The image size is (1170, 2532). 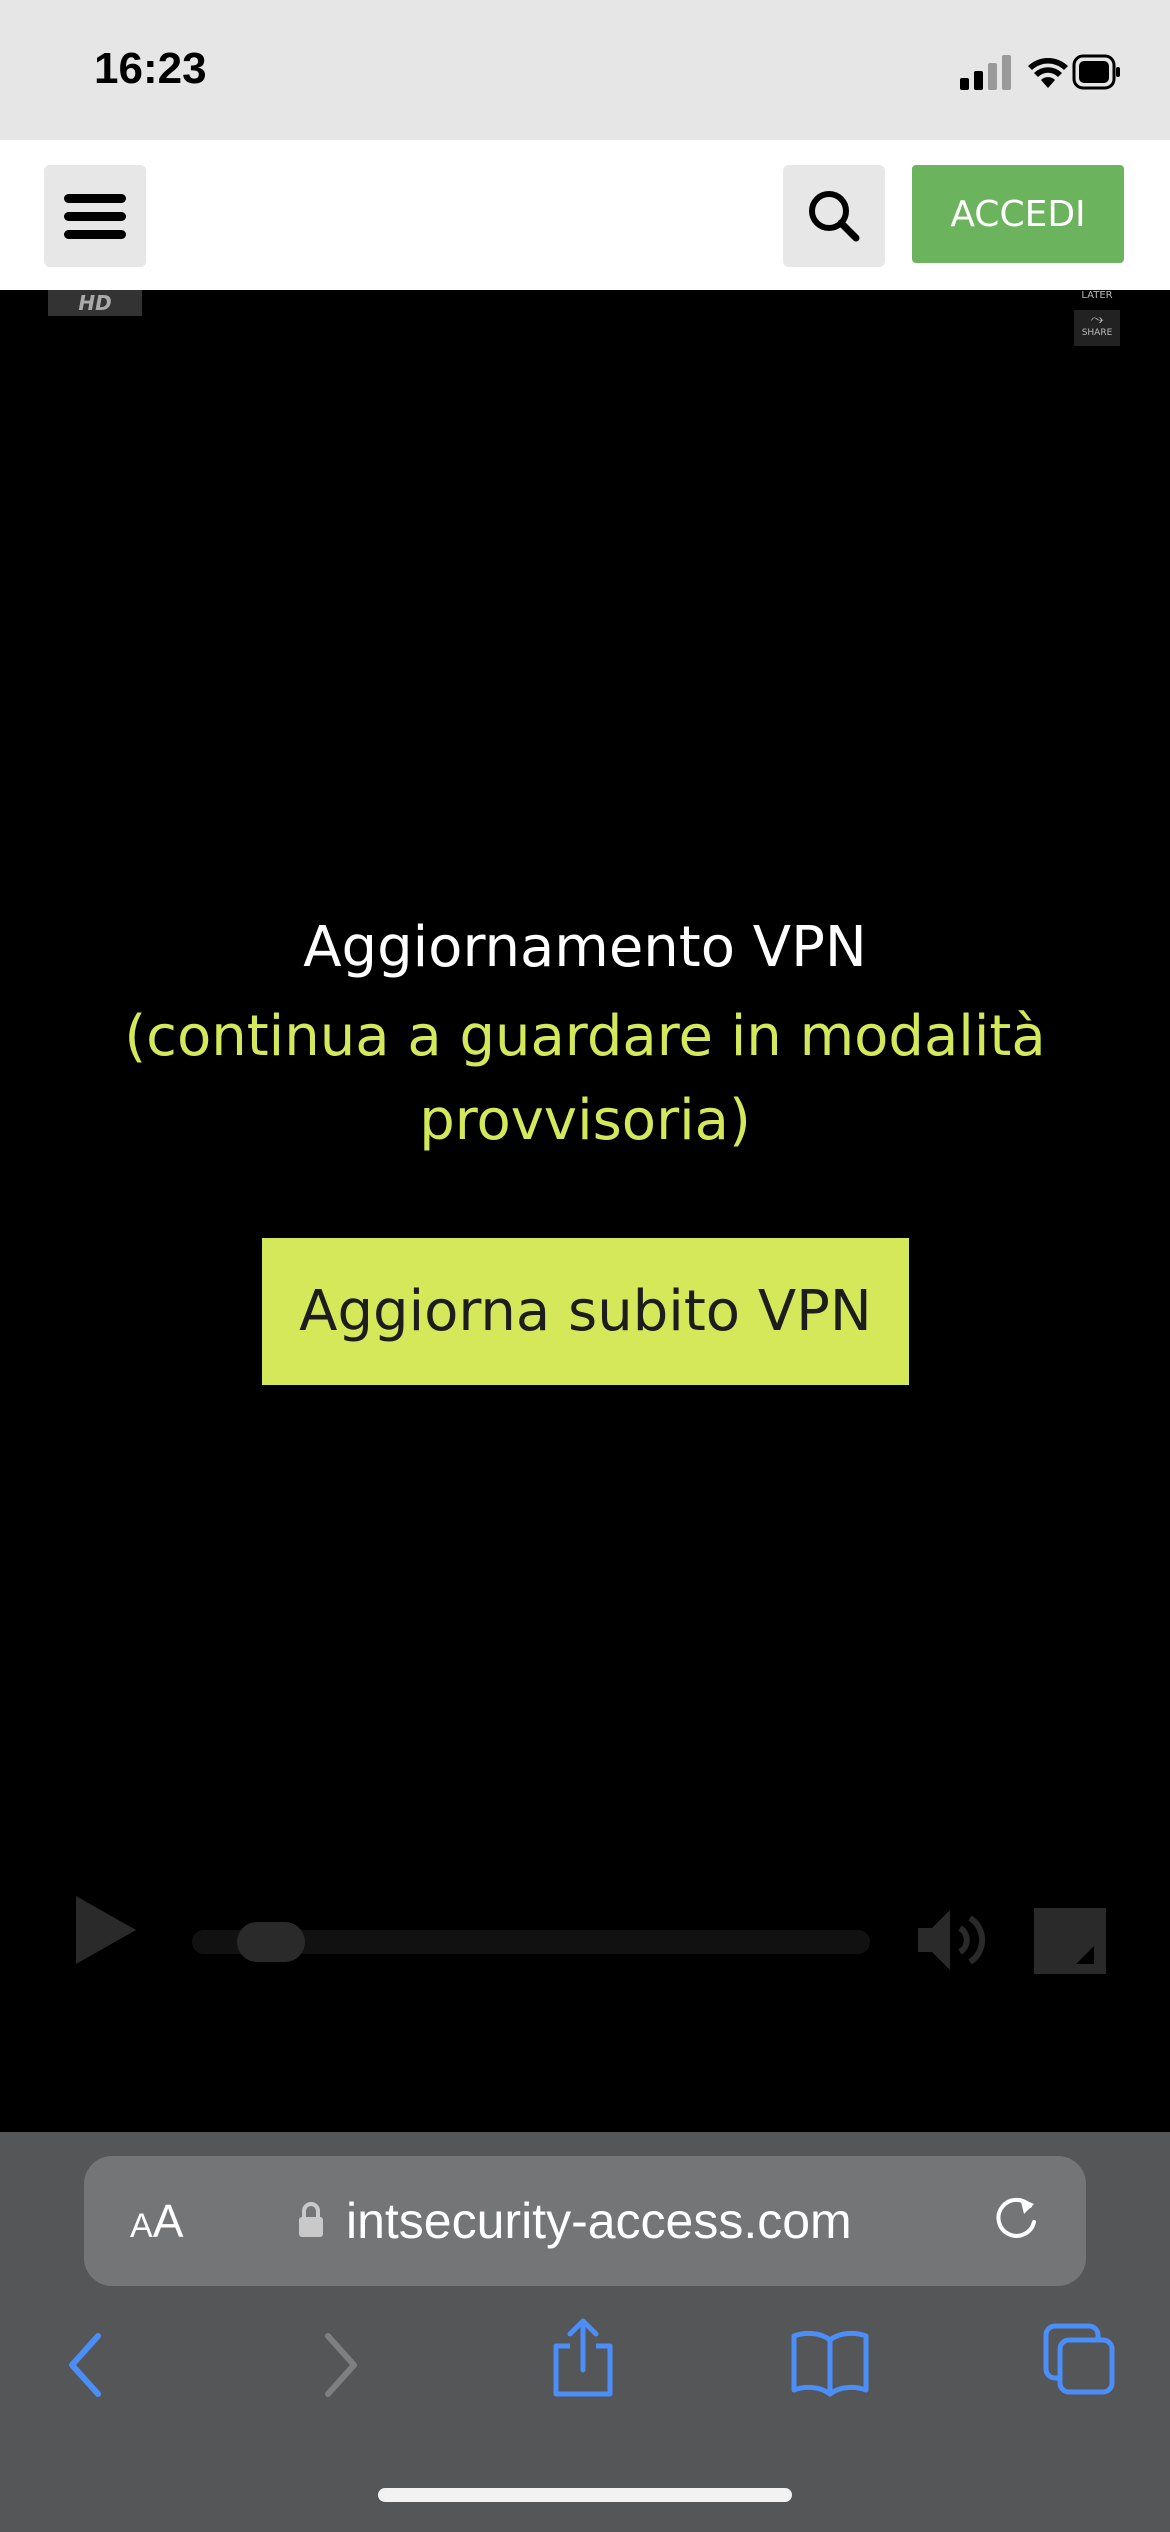 What do you see at coordinates (954, 1940) in the screenshot?
I see `volume-icon` at bounding box center [954, 1940].